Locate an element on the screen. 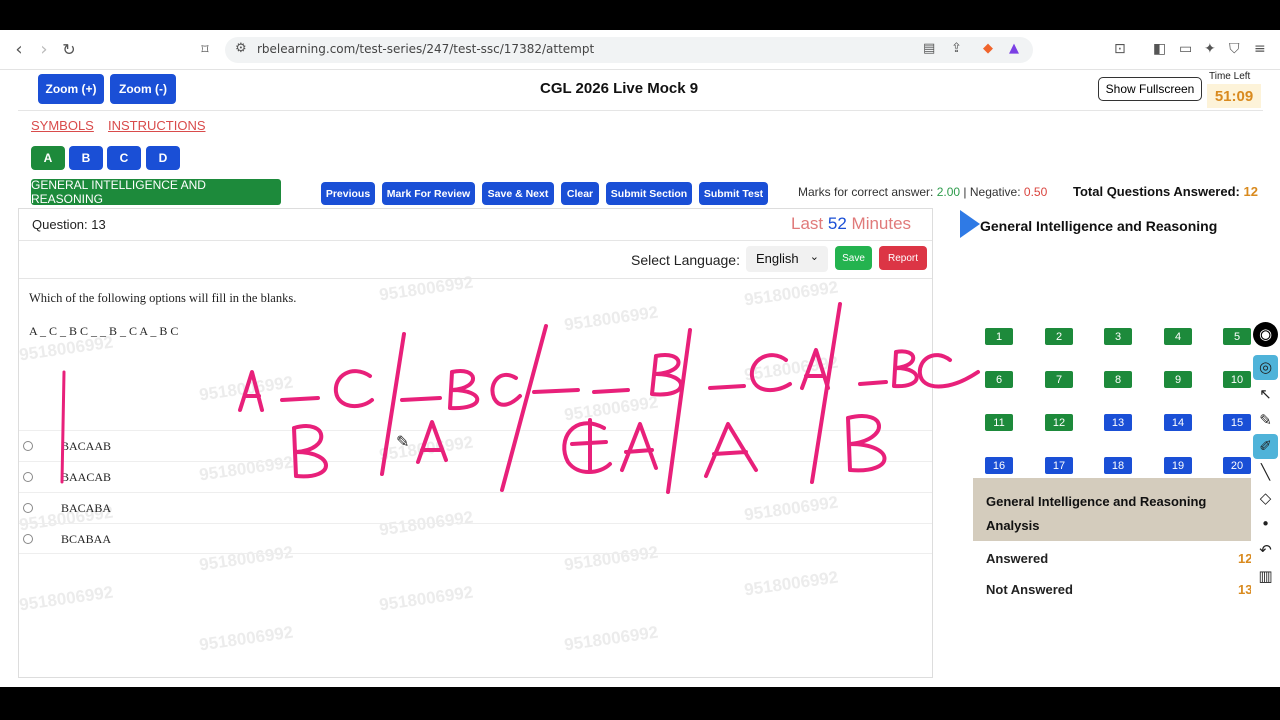  brave-shield-icon: ◆ is located at coordinates (988, 48).